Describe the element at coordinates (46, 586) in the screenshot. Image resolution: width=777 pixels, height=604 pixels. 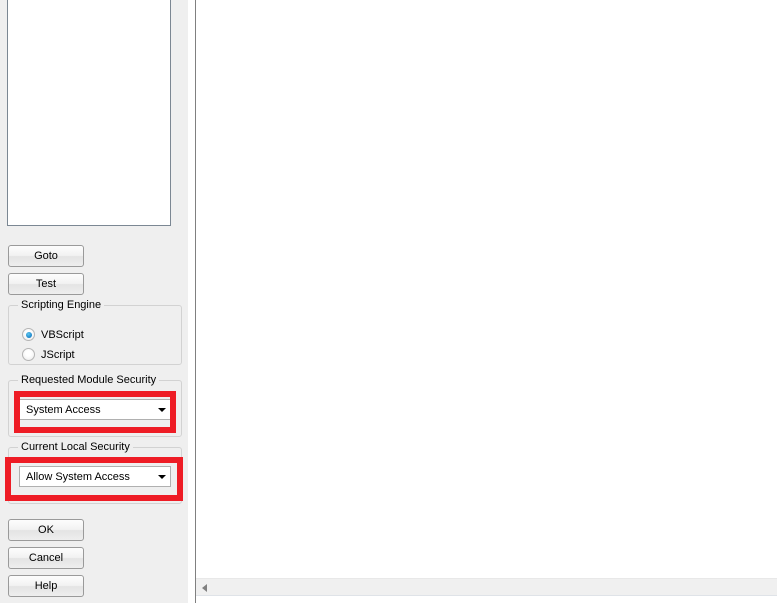
I see `help-button: Help` at that location.